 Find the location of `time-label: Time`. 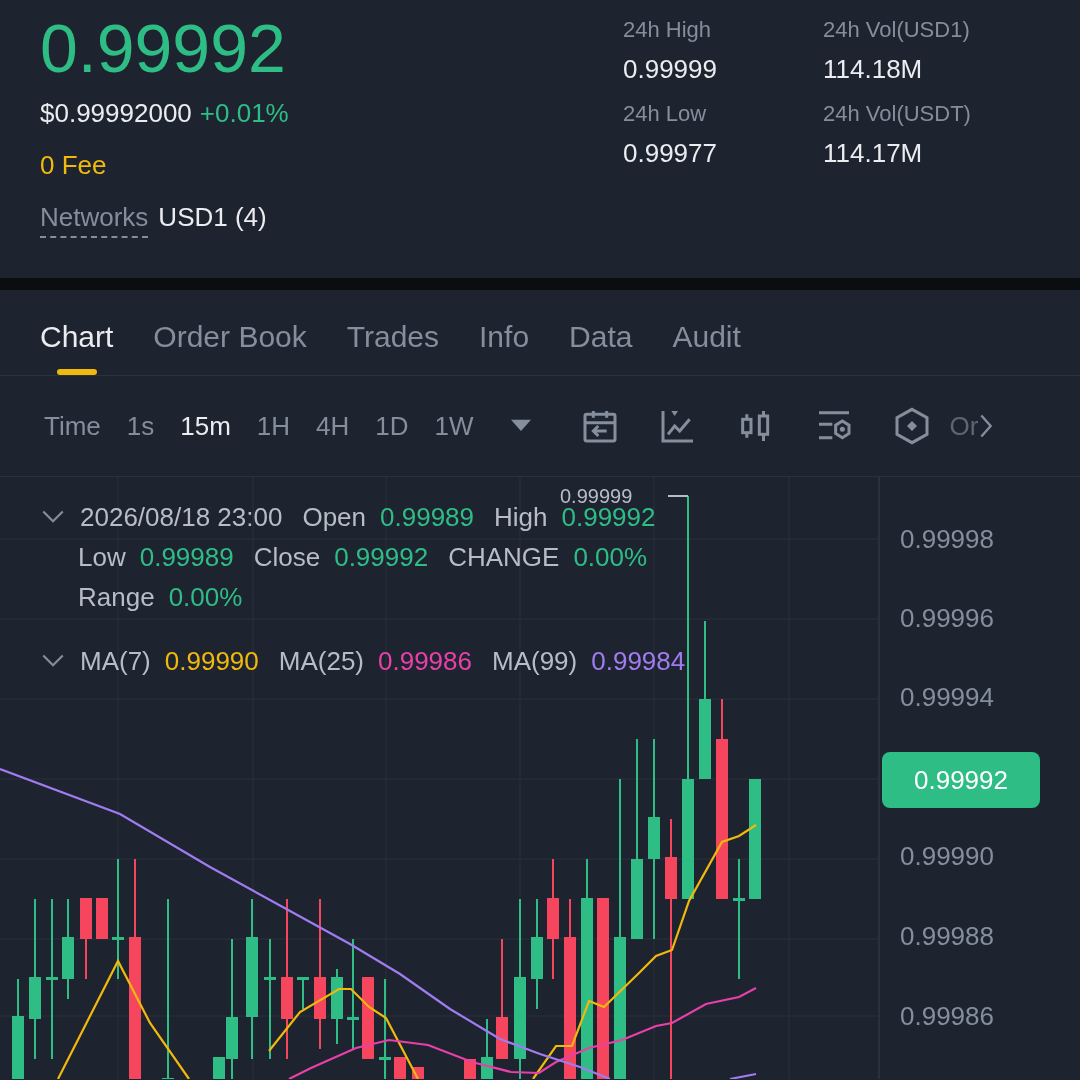

time-label: Time is located at coordinates (72, 426).